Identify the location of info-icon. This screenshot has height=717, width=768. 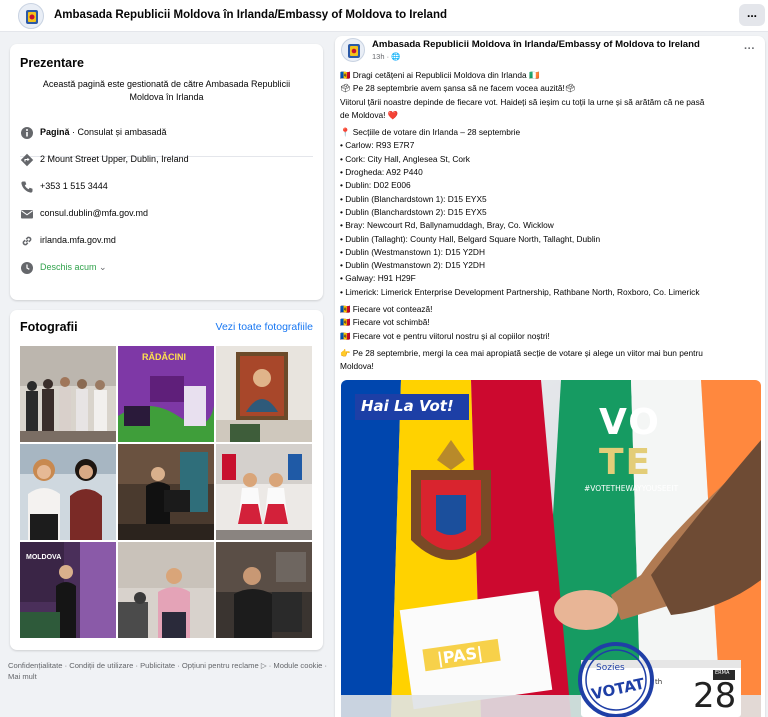
(27, 133).